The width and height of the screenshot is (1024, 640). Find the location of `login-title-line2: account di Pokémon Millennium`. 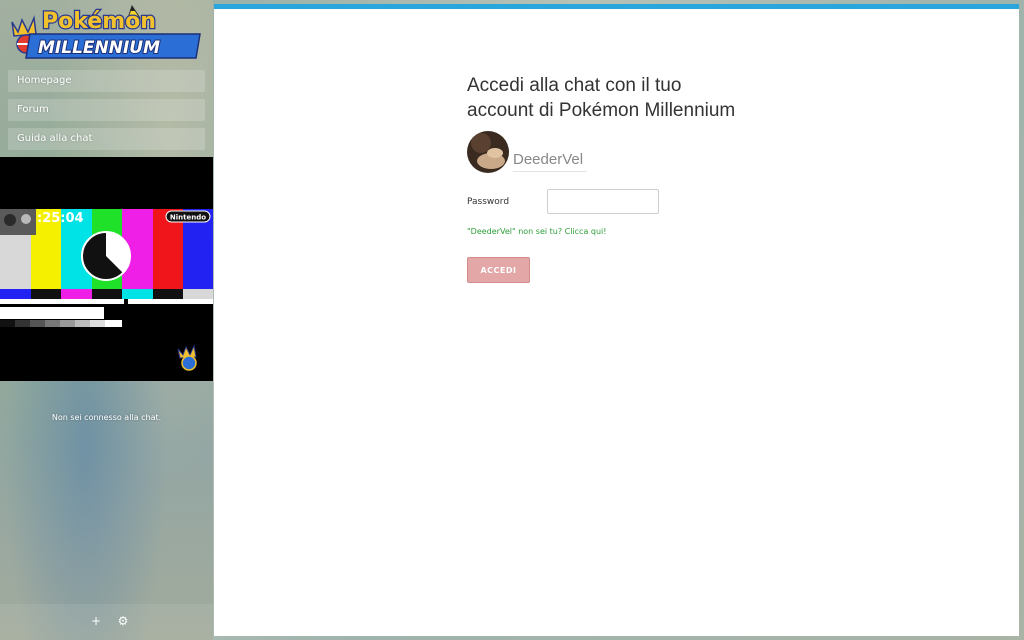

login-title-line2: account di Pokémon Millennium is located at coordinates (601, 110).